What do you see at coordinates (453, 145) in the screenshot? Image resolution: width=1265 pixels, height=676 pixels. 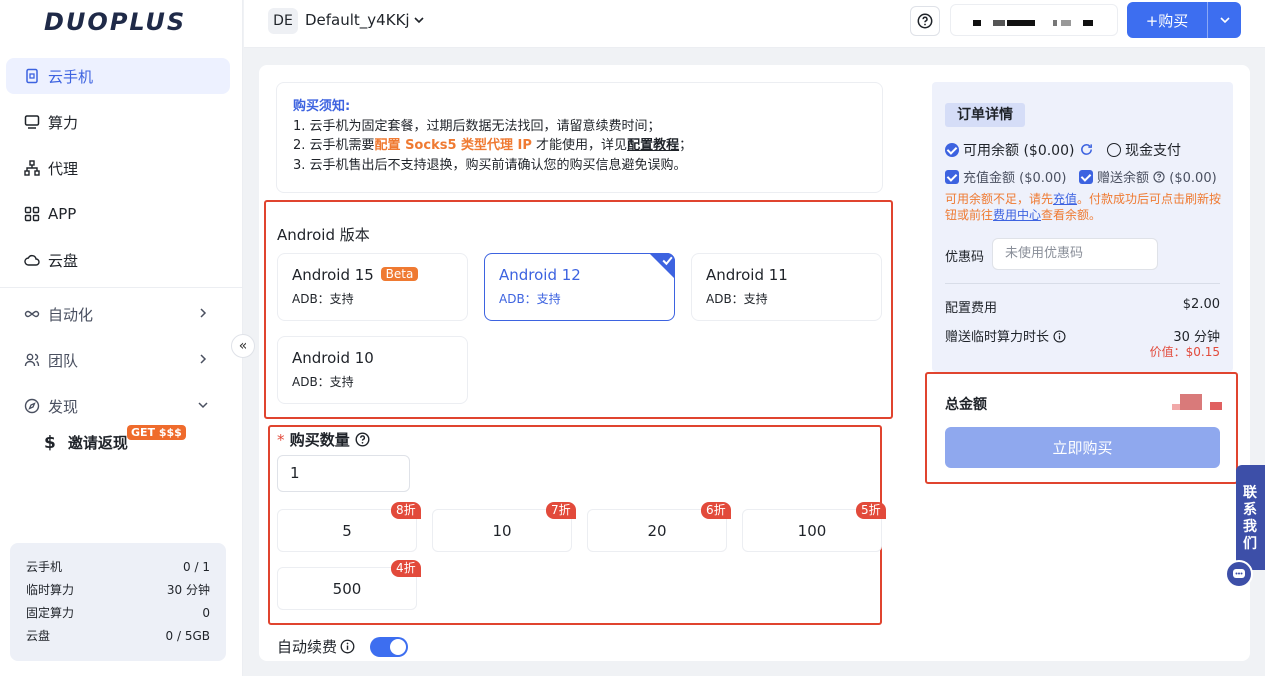 I see `proxy-config-link: 配置 Socks5 类型代理 IP` at bounding box center [453, 145].